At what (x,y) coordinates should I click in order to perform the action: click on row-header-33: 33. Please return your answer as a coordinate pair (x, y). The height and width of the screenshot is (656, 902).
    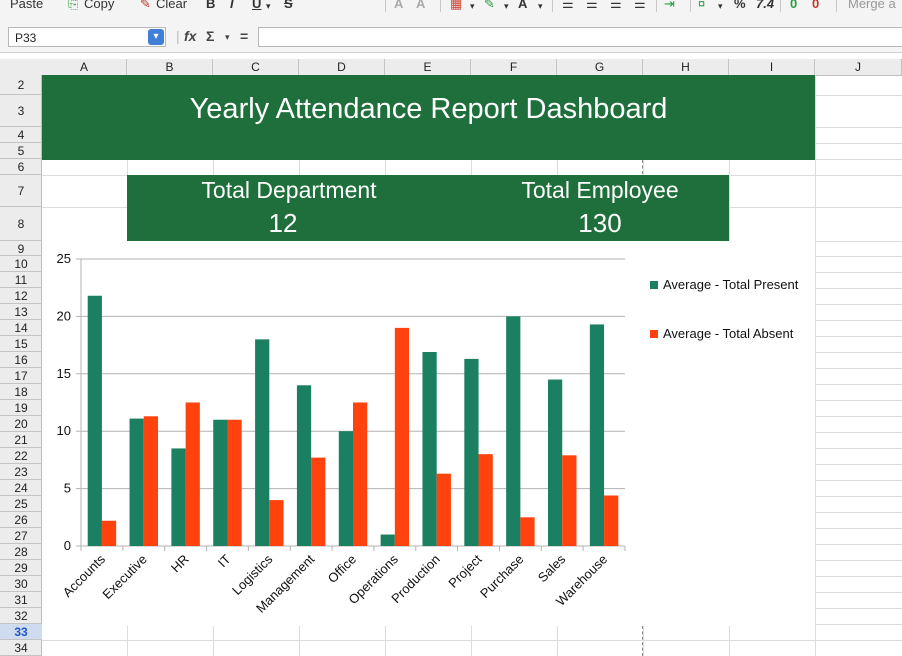
    Looking at the image, I should click on (21, 632).